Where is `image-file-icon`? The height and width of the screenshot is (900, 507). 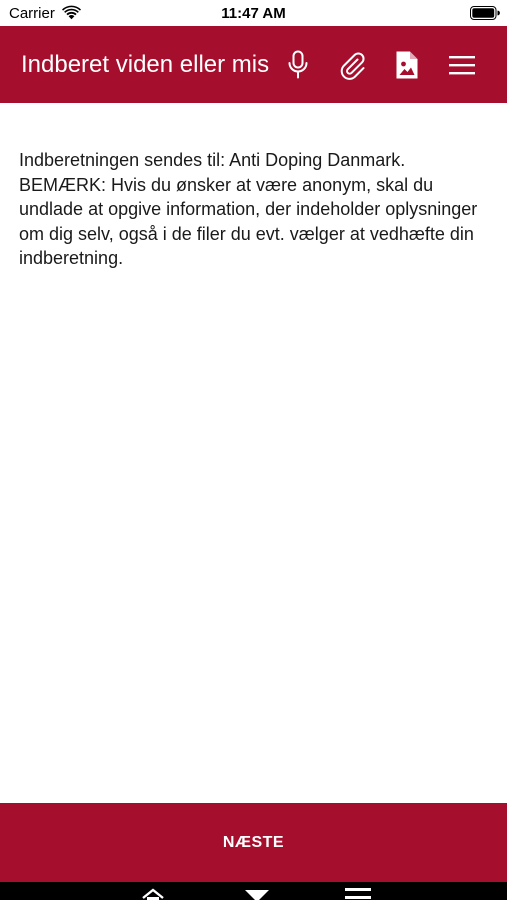 image-file-icon is located at coordinates (407, 65).